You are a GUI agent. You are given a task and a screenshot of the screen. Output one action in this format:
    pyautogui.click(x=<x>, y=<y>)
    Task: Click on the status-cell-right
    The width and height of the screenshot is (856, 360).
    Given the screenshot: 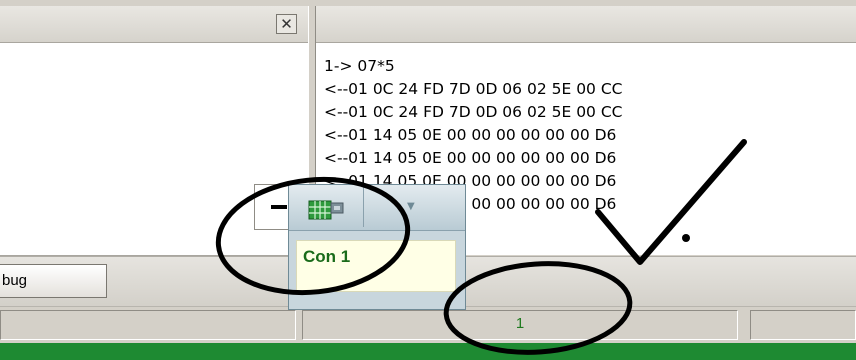 What is the action you would take?
    pyautogui.click(x=803, y=325)
    